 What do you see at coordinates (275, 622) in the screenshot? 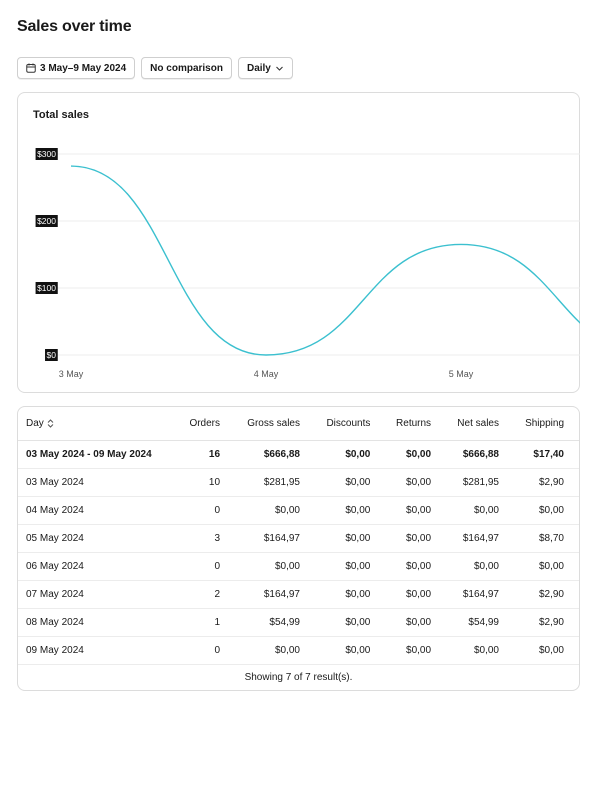
I see `gross-sales-cell: $54,99` at bounding box center [275, 622].